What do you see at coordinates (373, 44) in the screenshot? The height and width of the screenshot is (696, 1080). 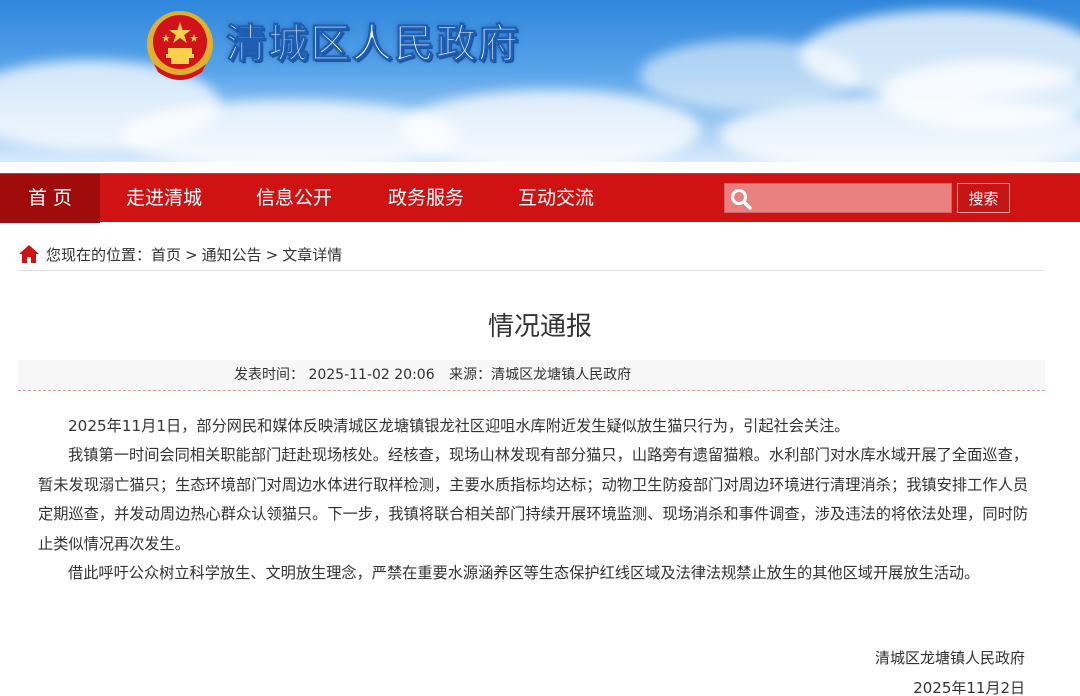 I see `site-title: 清城区人民政府` at bounding box center [373, 44].